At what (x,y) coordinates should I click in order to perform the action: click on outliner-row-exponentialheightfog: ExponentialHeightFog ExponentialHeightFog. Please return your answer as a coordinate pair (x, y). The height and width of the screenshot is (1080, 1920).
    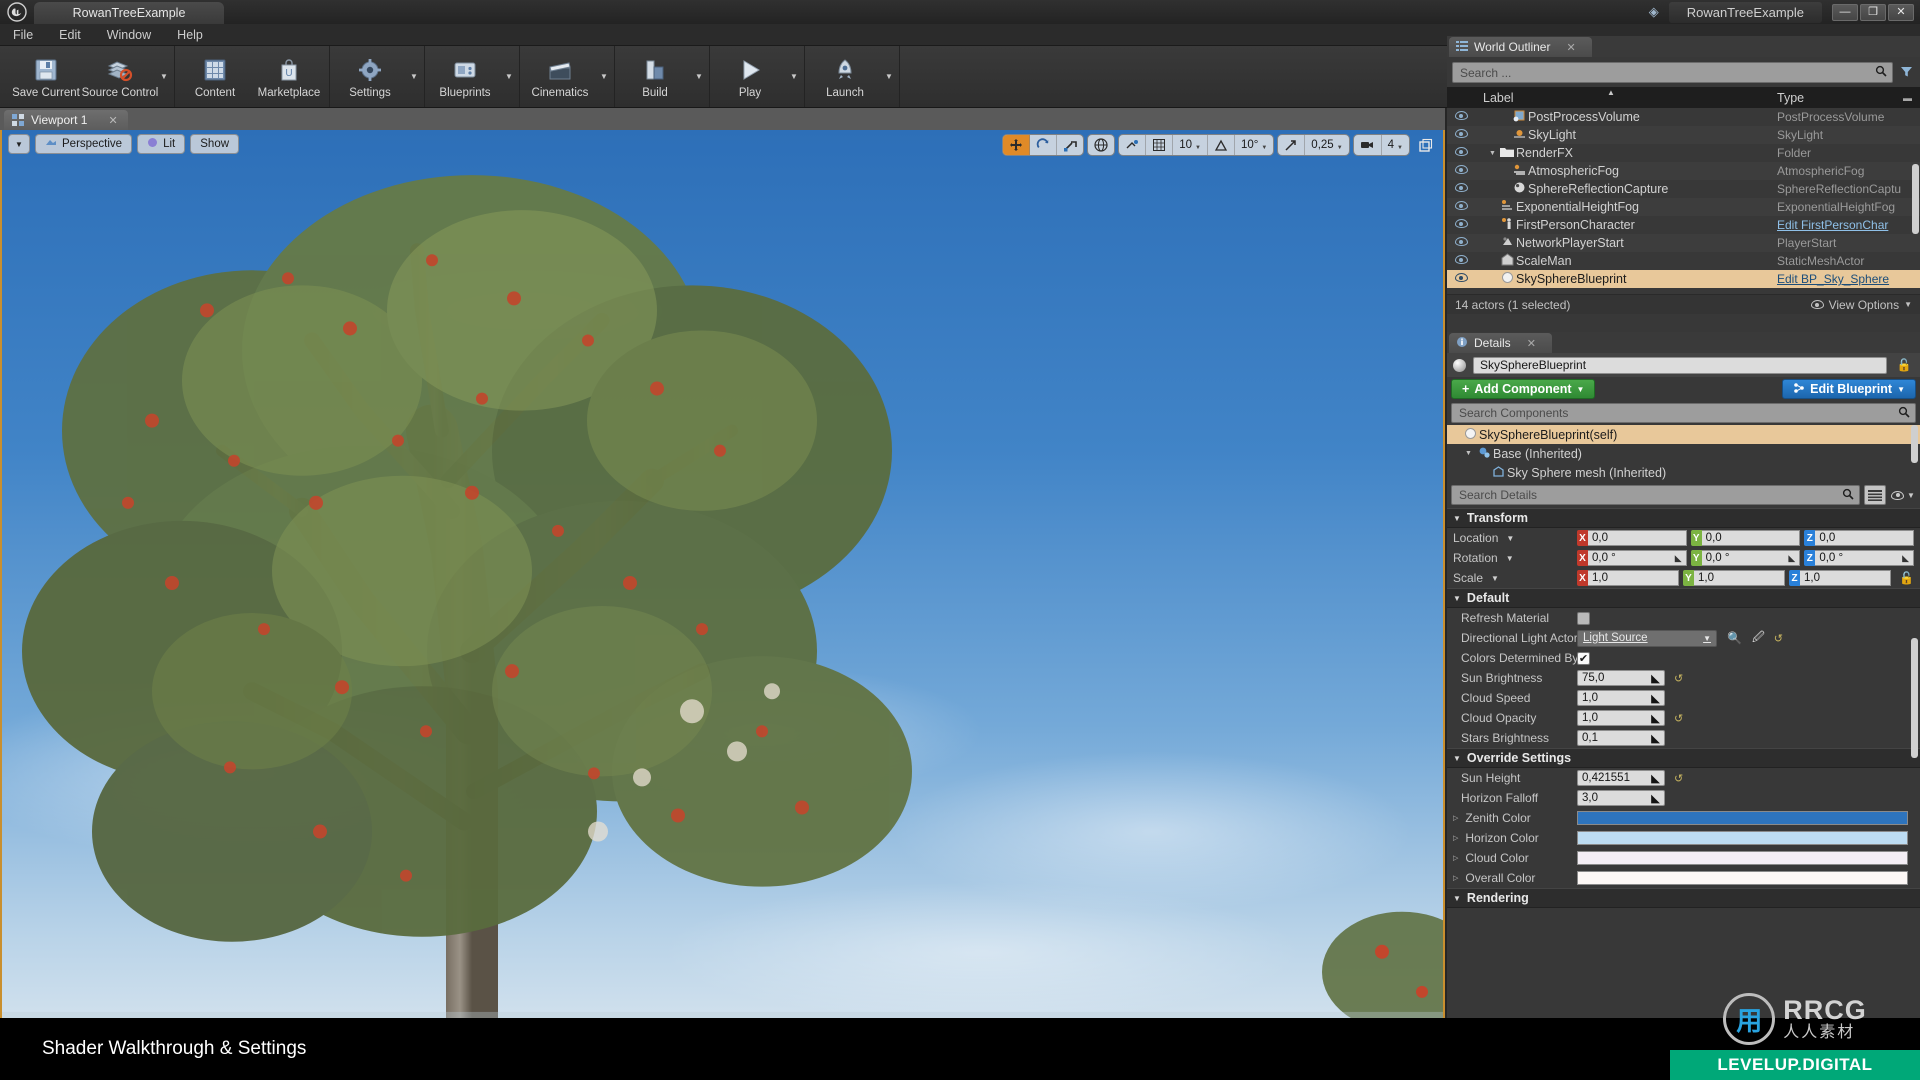
    Looking at the image, I should click on (1683, 207).